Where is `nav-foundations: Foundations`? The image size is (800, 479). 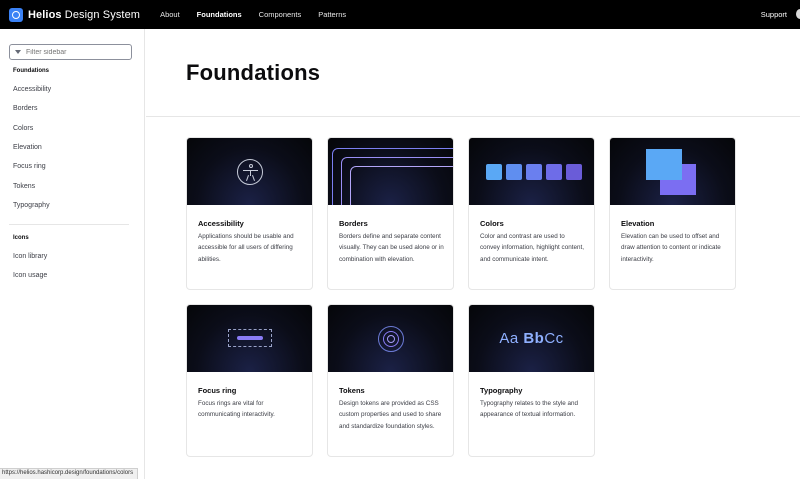 nav-foundations: Foundations is located at coordinates (219, 14).